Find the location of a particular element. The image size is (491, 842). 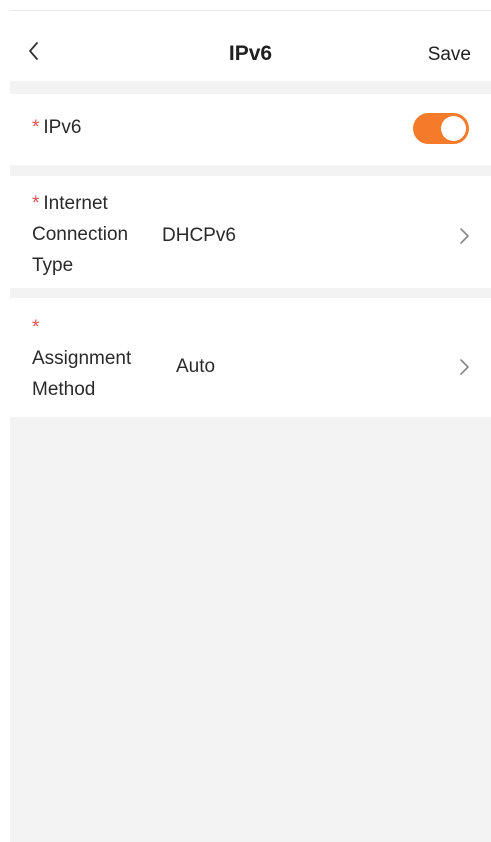

connection-label-line2: Connection is located at coordinates (80, 234).